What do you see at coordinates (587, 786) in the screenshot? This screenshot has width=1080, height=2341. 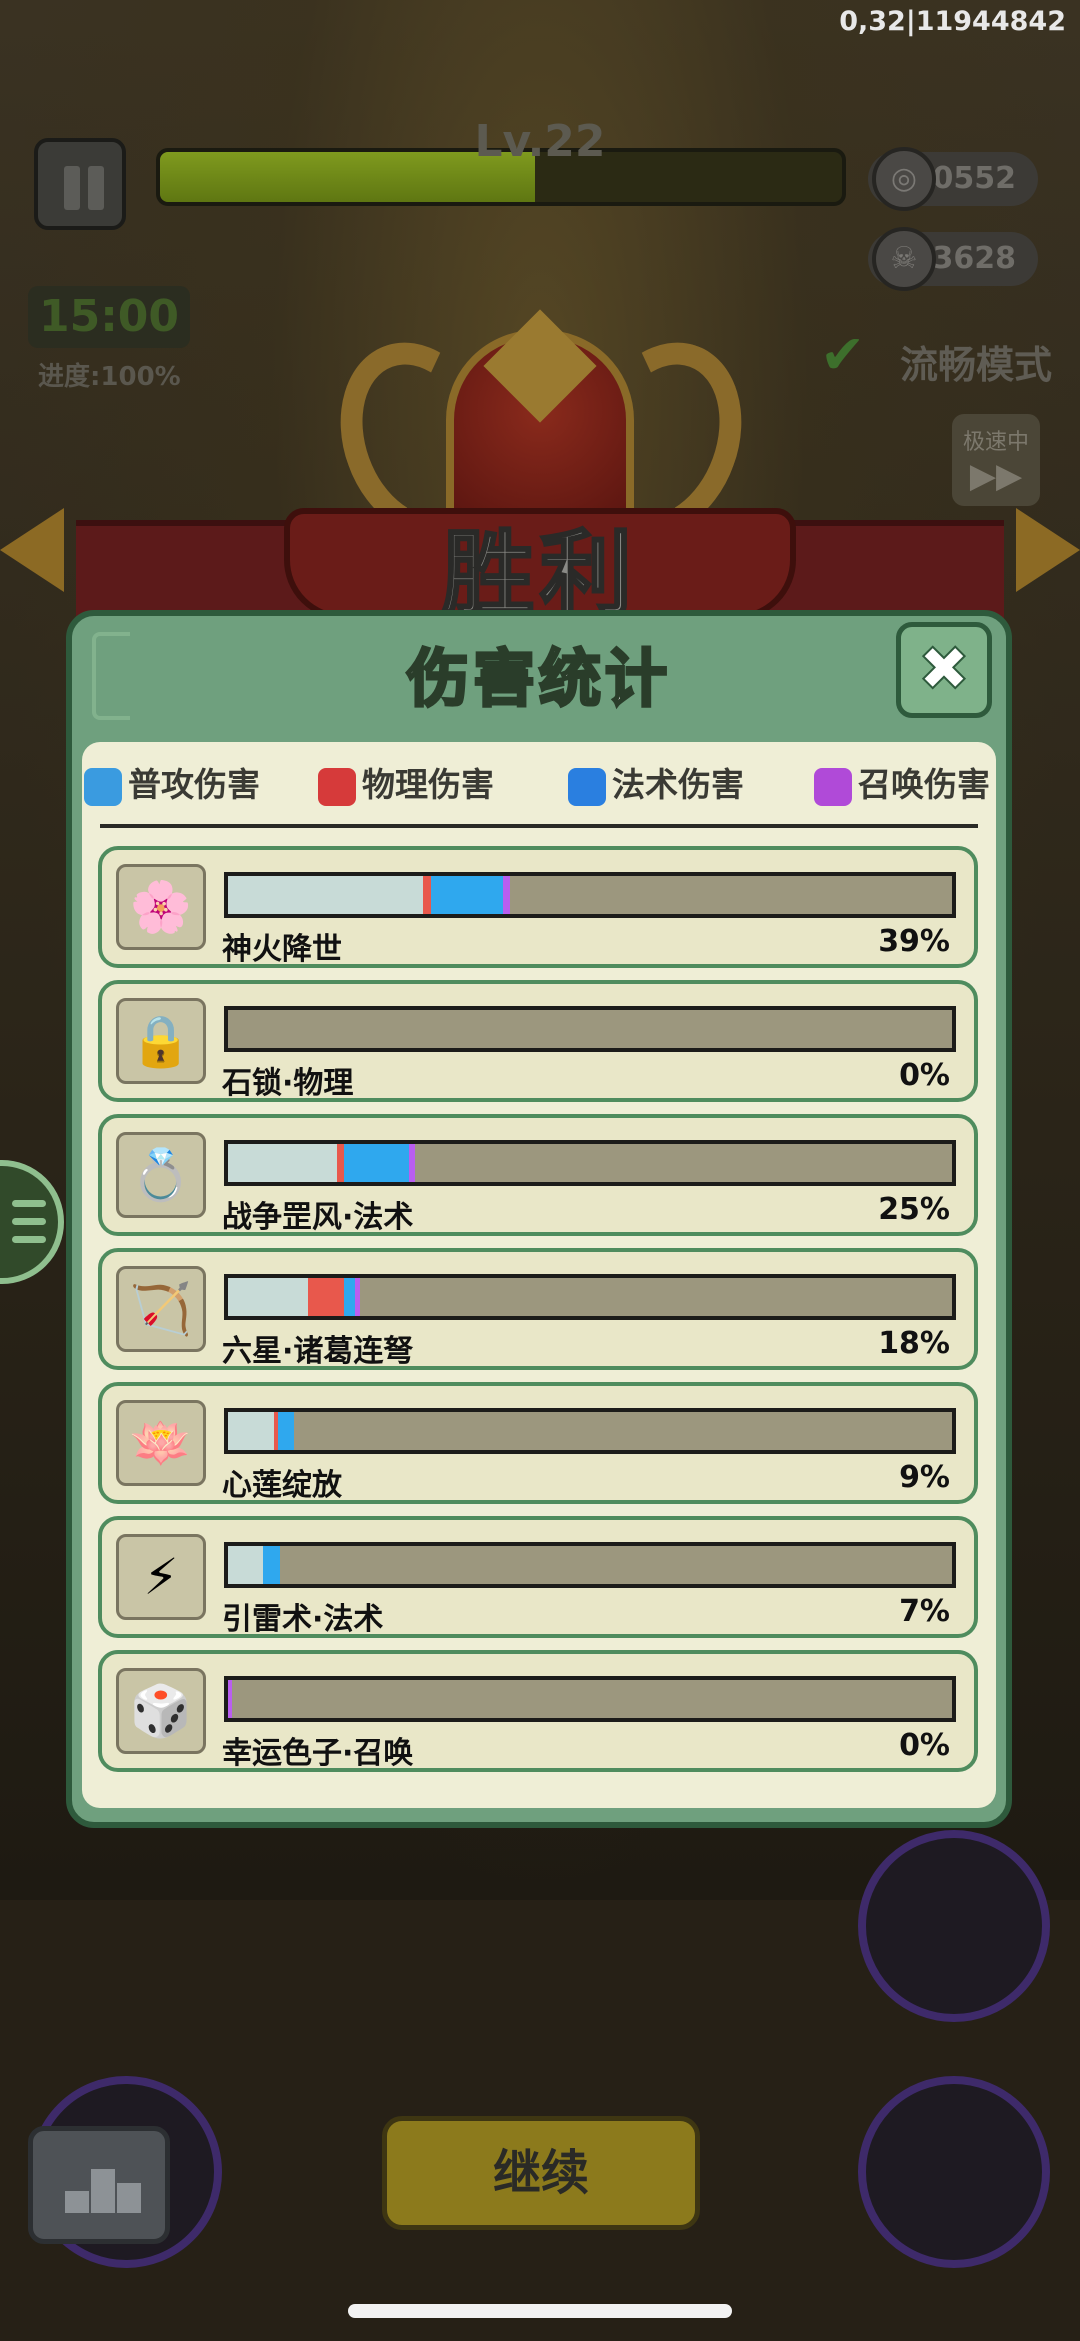 I see `flame-icon` at bounding box center [587, 786].